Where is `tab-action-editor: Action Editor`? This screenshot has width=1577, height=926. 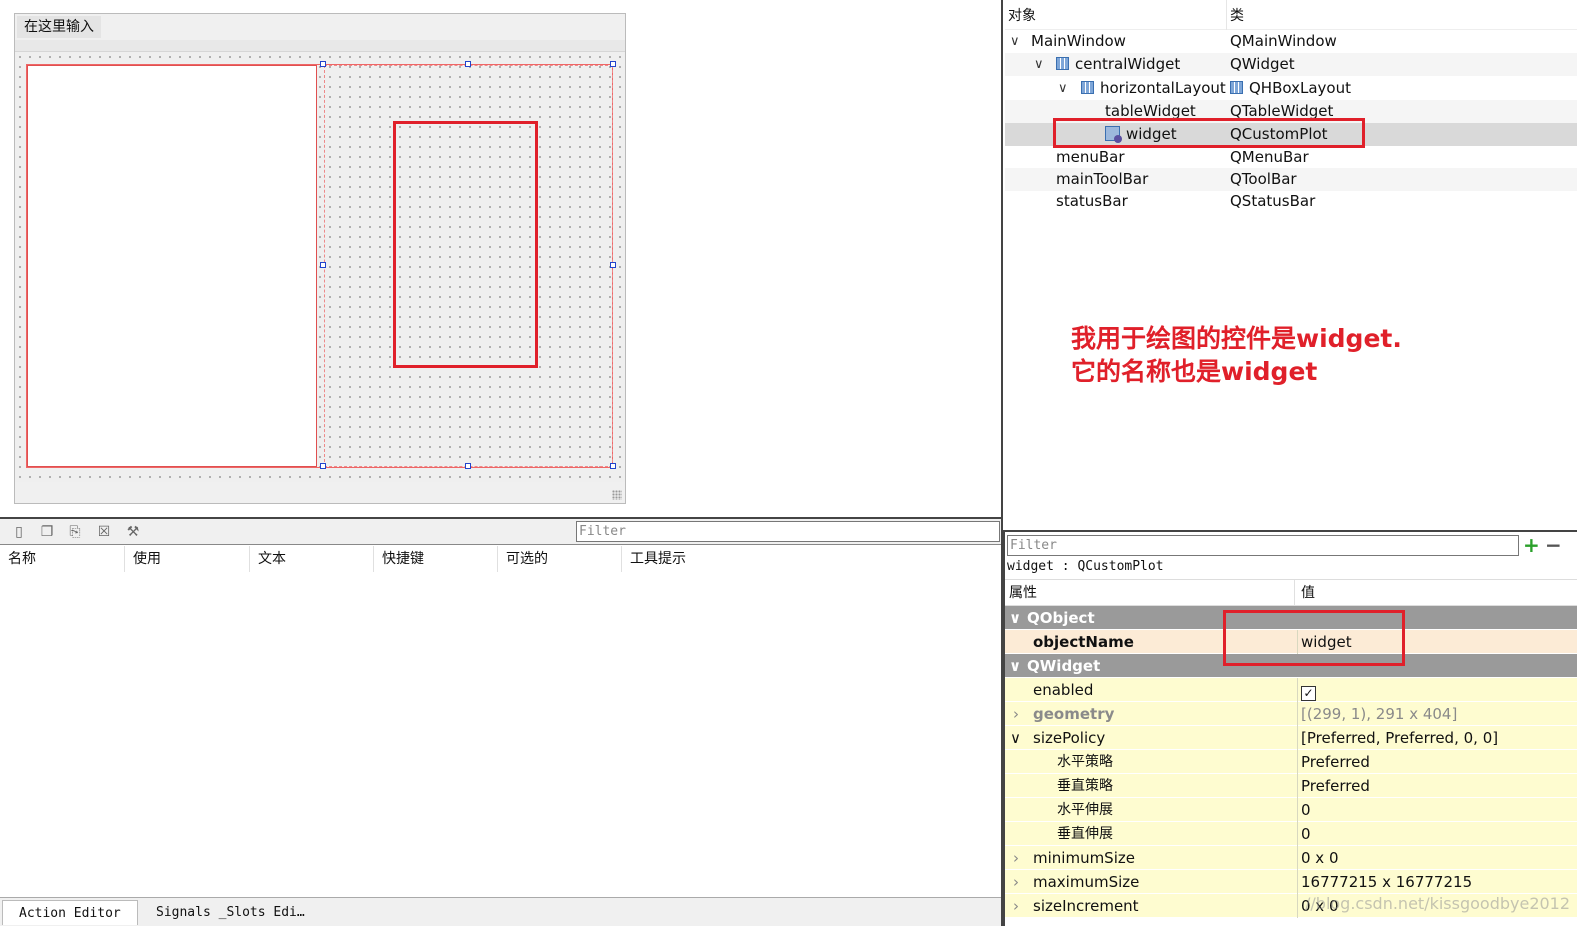
tab-action-editor: Action Editor is located at coordinates (70, 912).